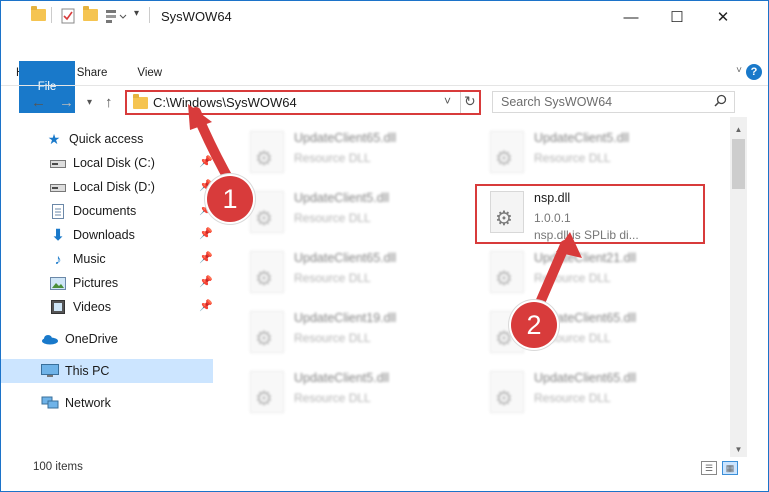 The image size is (769, 492). What do you see at coordinates (38, 102) in the screenshot?
I see `back-arrow-icon: ←` at bounding box center [38, 102].